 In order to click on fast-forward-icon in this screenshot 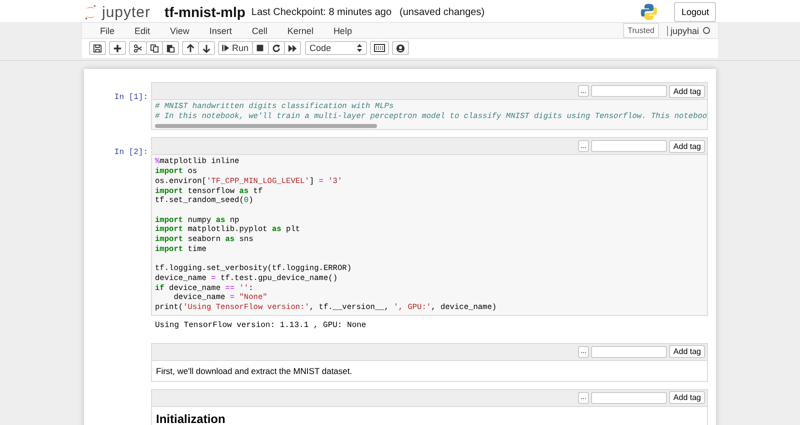, I will do `click(292, 48)`.